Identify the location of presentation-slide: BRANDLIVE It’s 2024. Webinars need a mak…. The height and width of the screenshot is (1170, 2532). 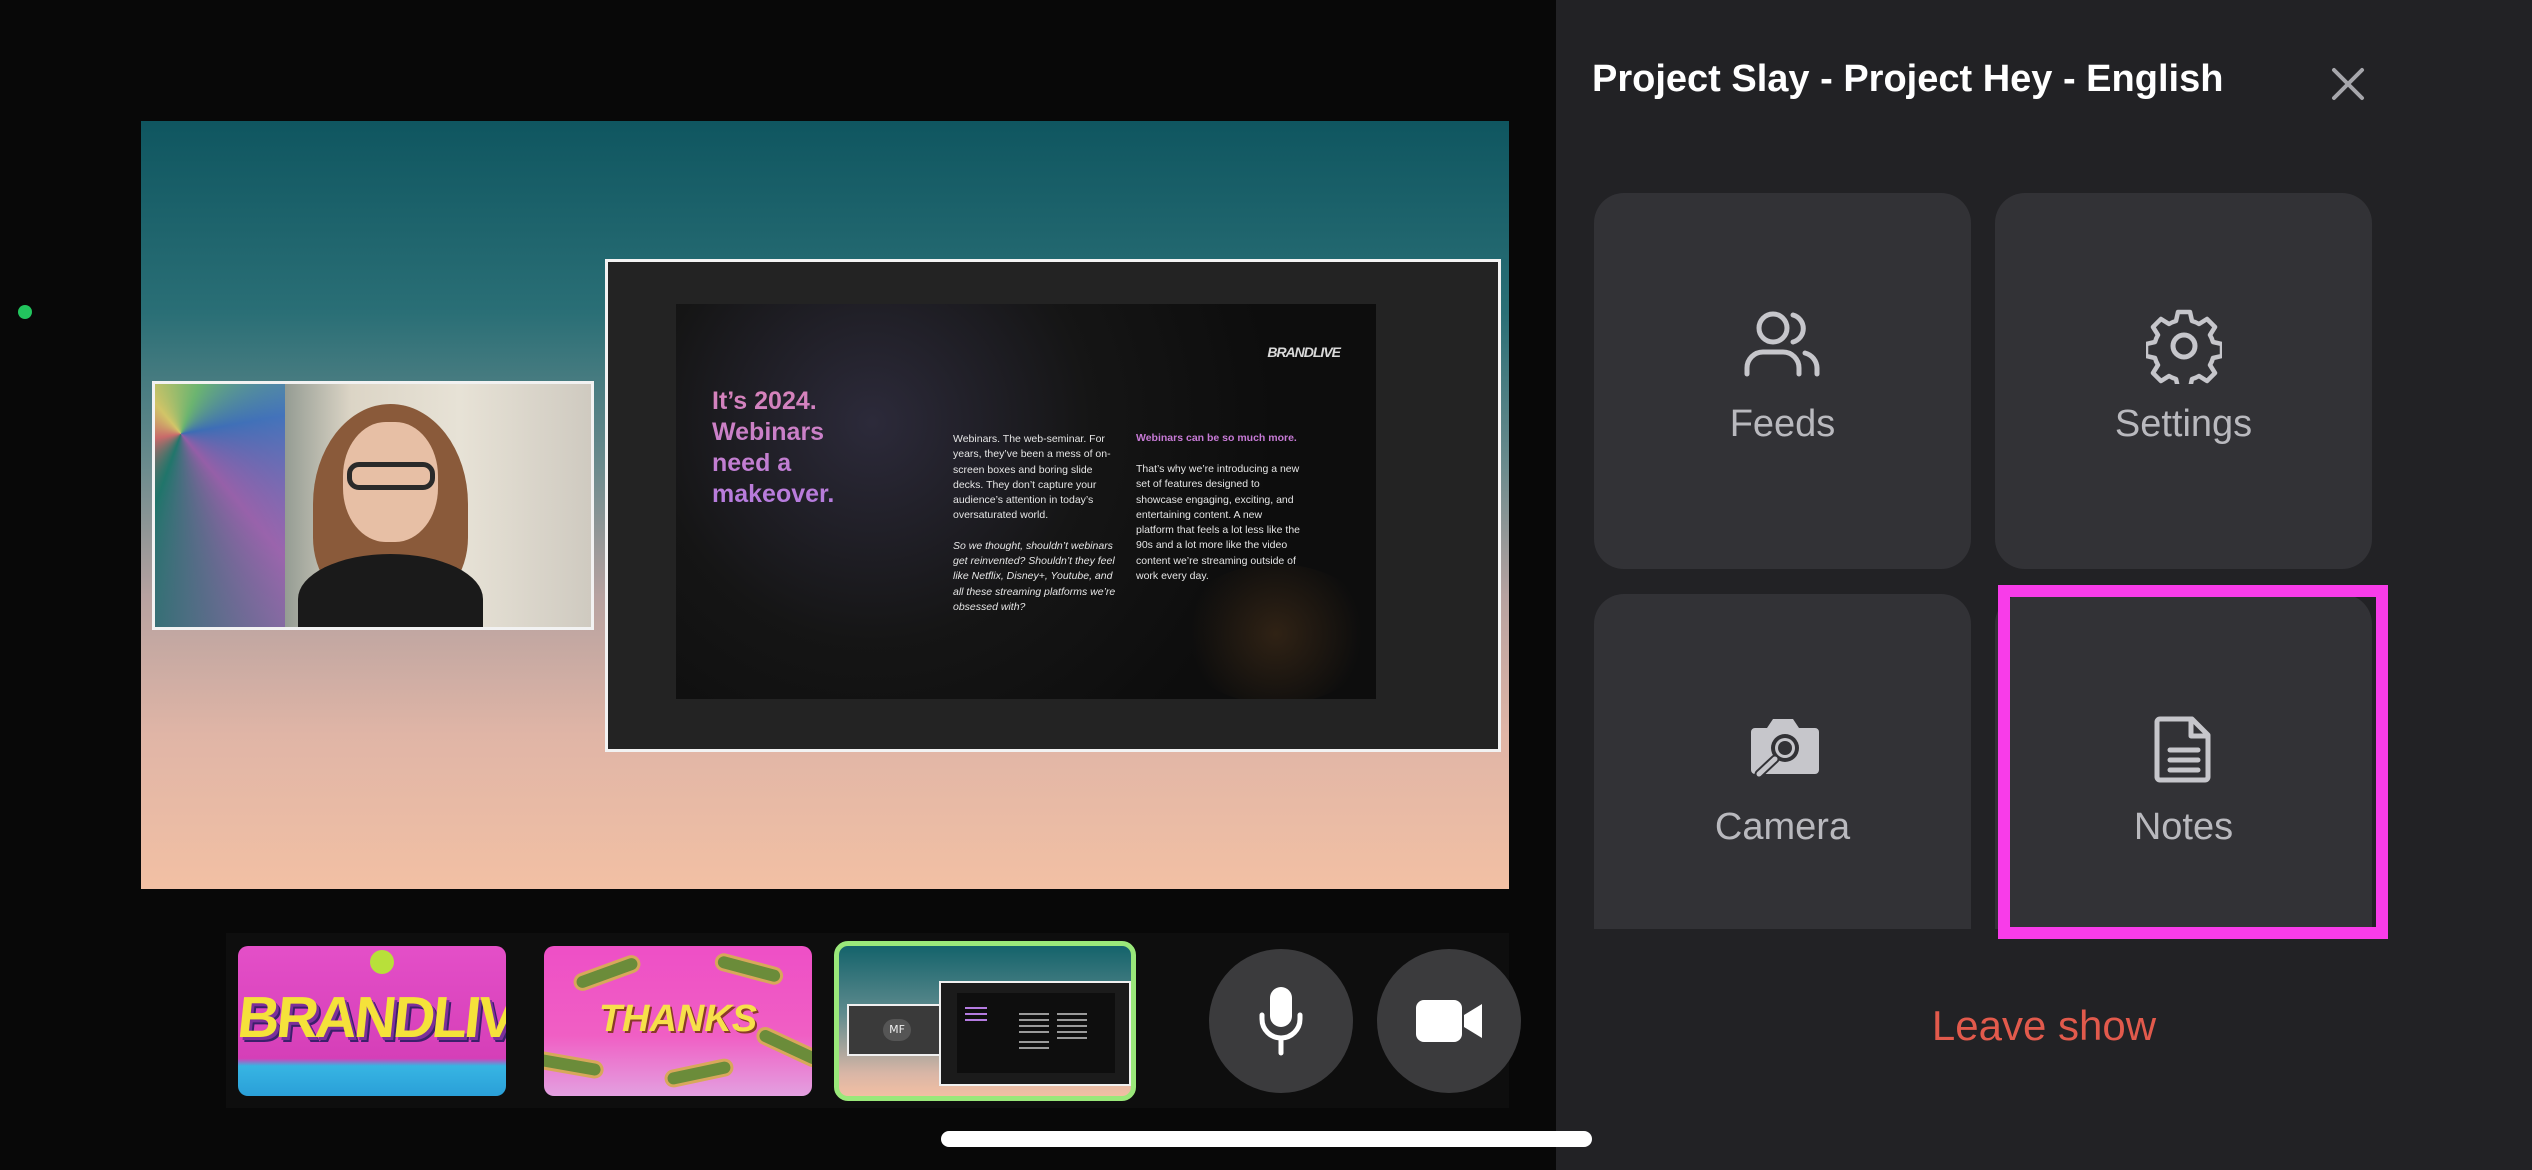
(1026, 501).